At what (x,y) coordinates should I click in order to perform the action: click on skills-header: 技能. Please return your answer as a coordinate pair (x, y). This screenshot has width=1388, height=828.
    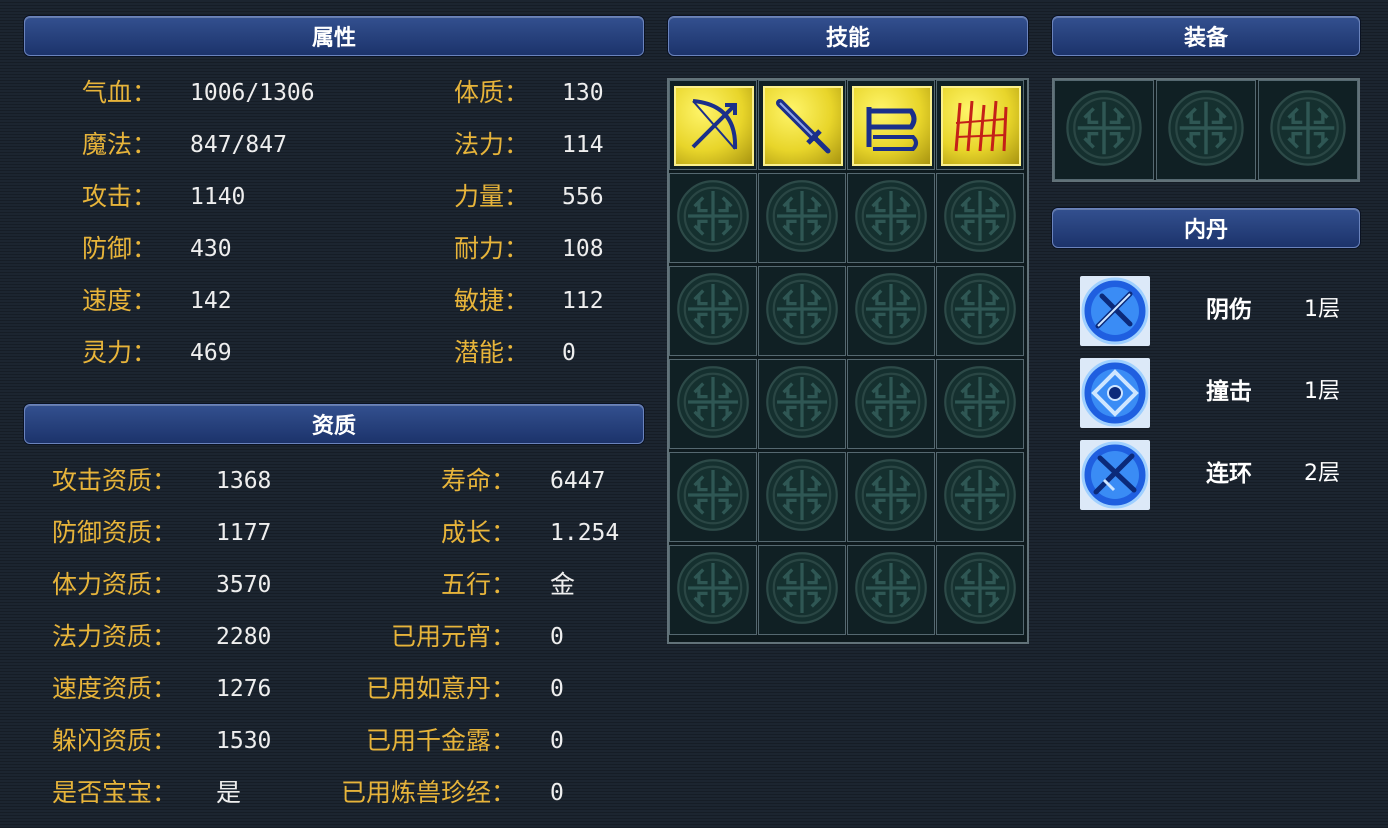
    Looking at the image, I should click on (848, 36).